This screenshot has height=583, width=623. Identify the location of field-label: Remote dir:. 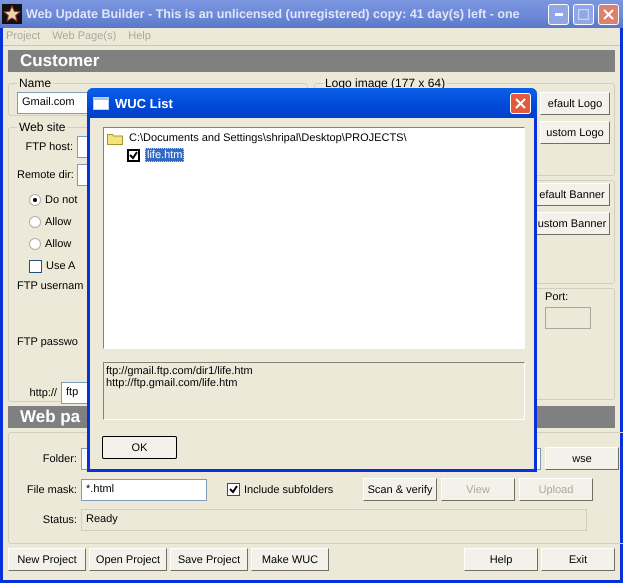
(45, 175).